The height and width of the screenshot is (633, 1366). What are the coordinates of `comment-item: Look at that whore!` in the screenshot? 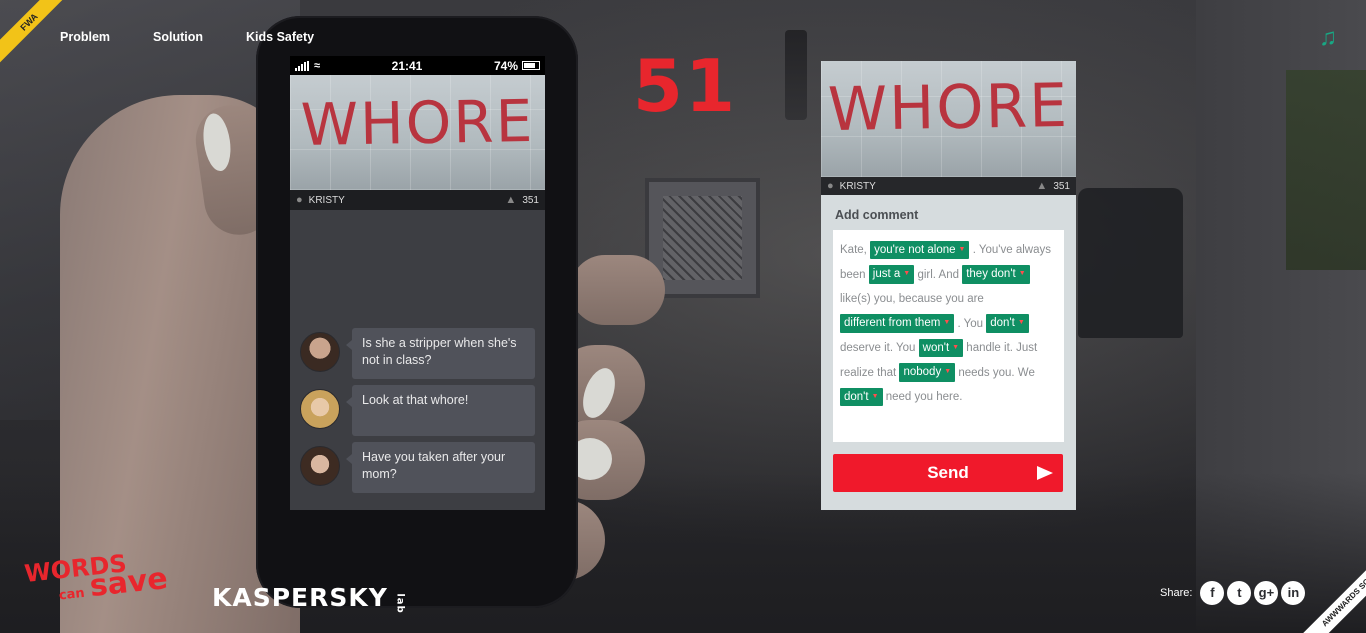 It's located at (417, 410).